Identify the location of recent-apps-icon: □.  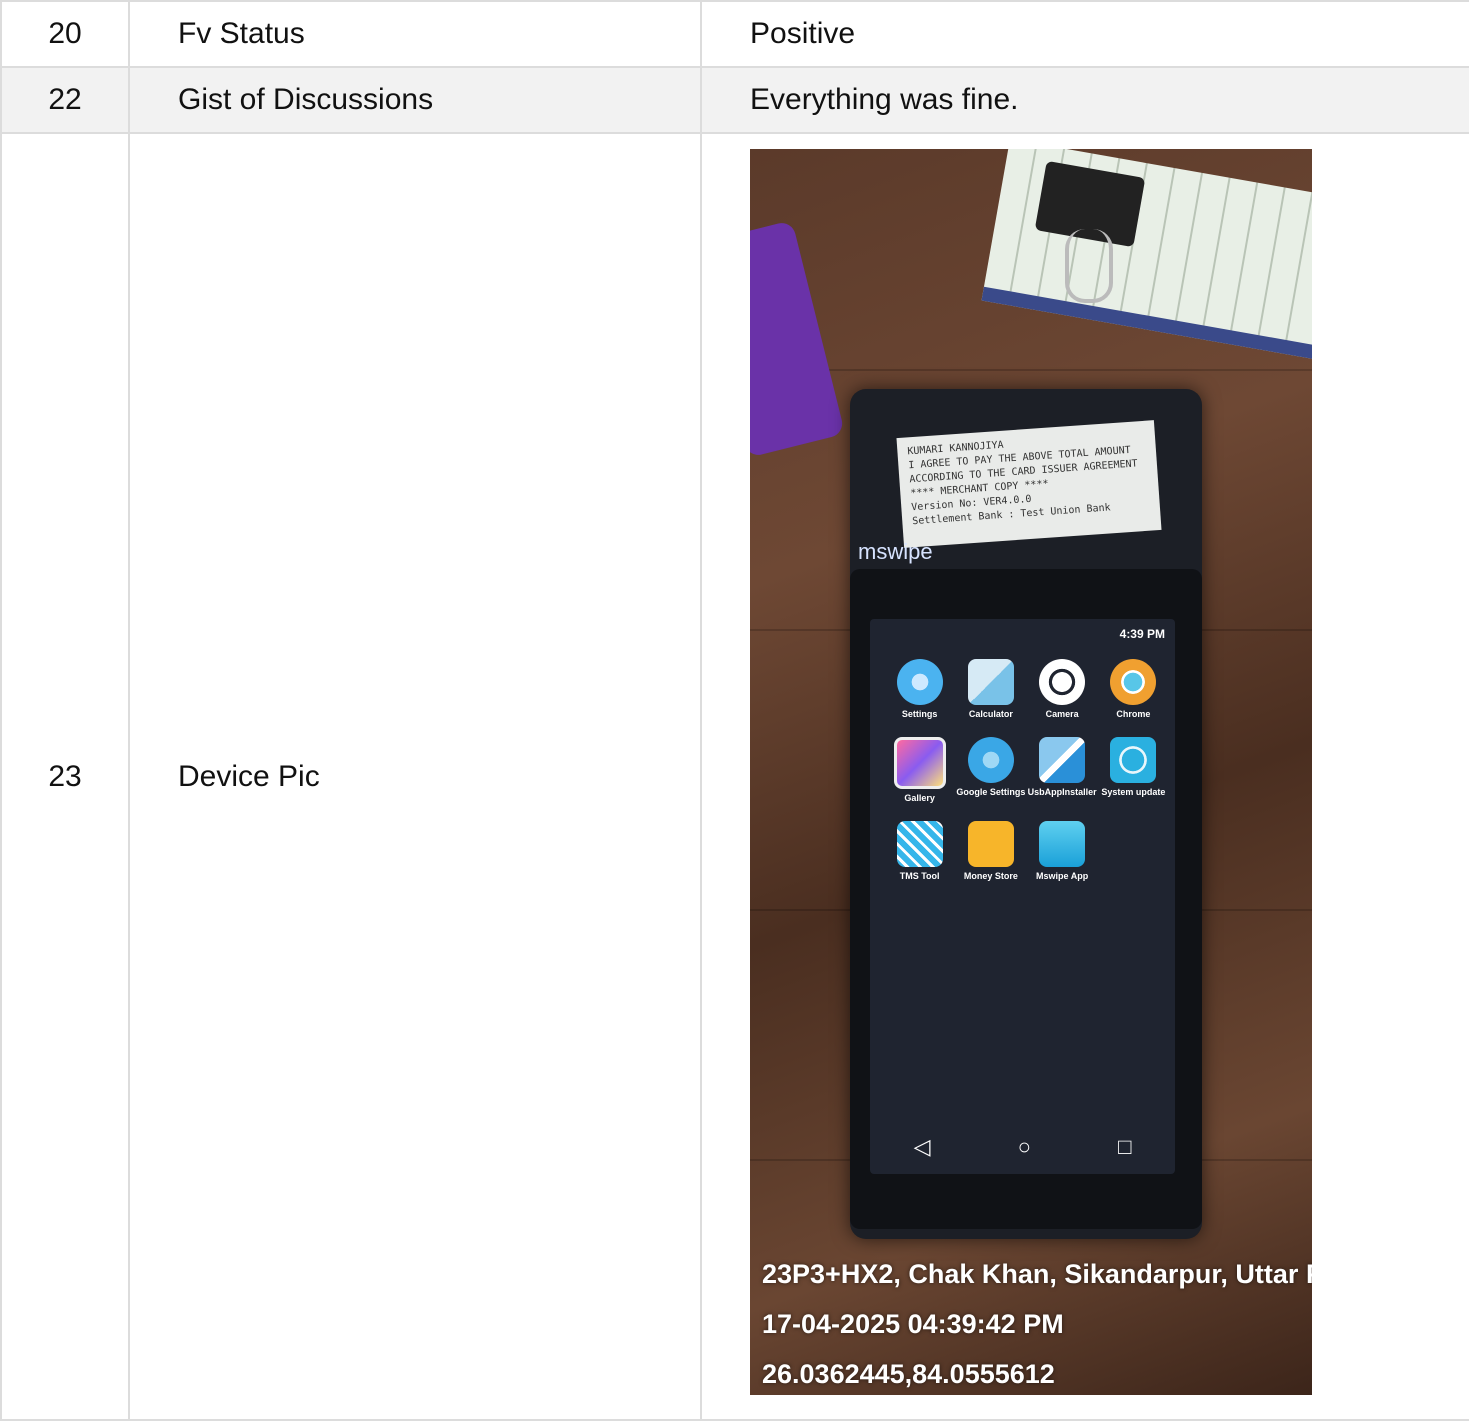
(1125, 1146).